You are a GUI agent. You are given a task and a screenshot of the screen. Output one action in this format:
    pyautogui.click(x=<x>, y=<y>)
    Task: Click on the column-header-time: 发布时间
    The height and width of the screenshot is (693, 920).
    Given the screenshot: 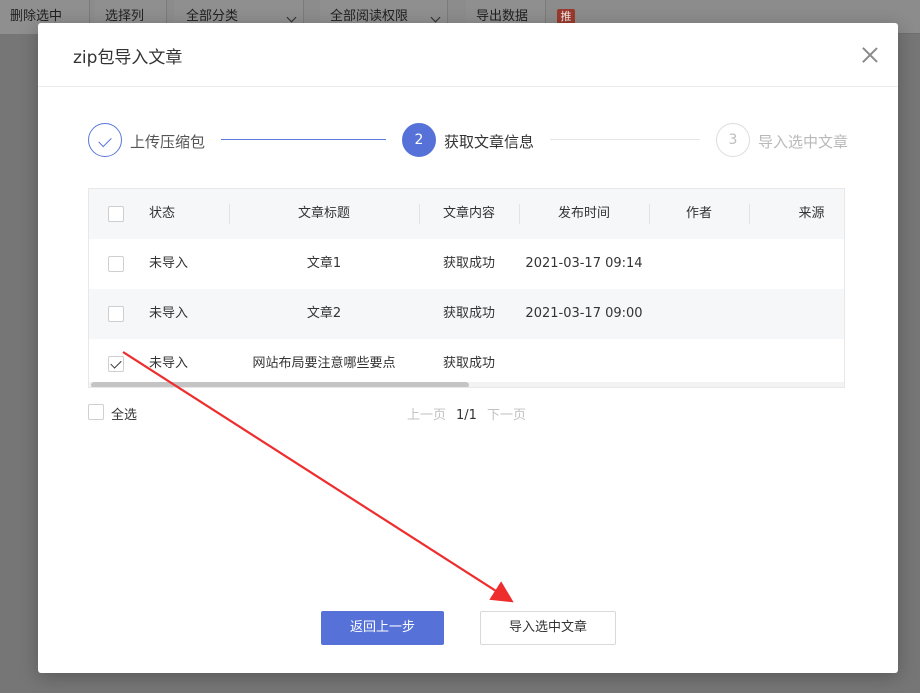 What is the action you would take?
    pyautogui.click(x=583, y=213)
    